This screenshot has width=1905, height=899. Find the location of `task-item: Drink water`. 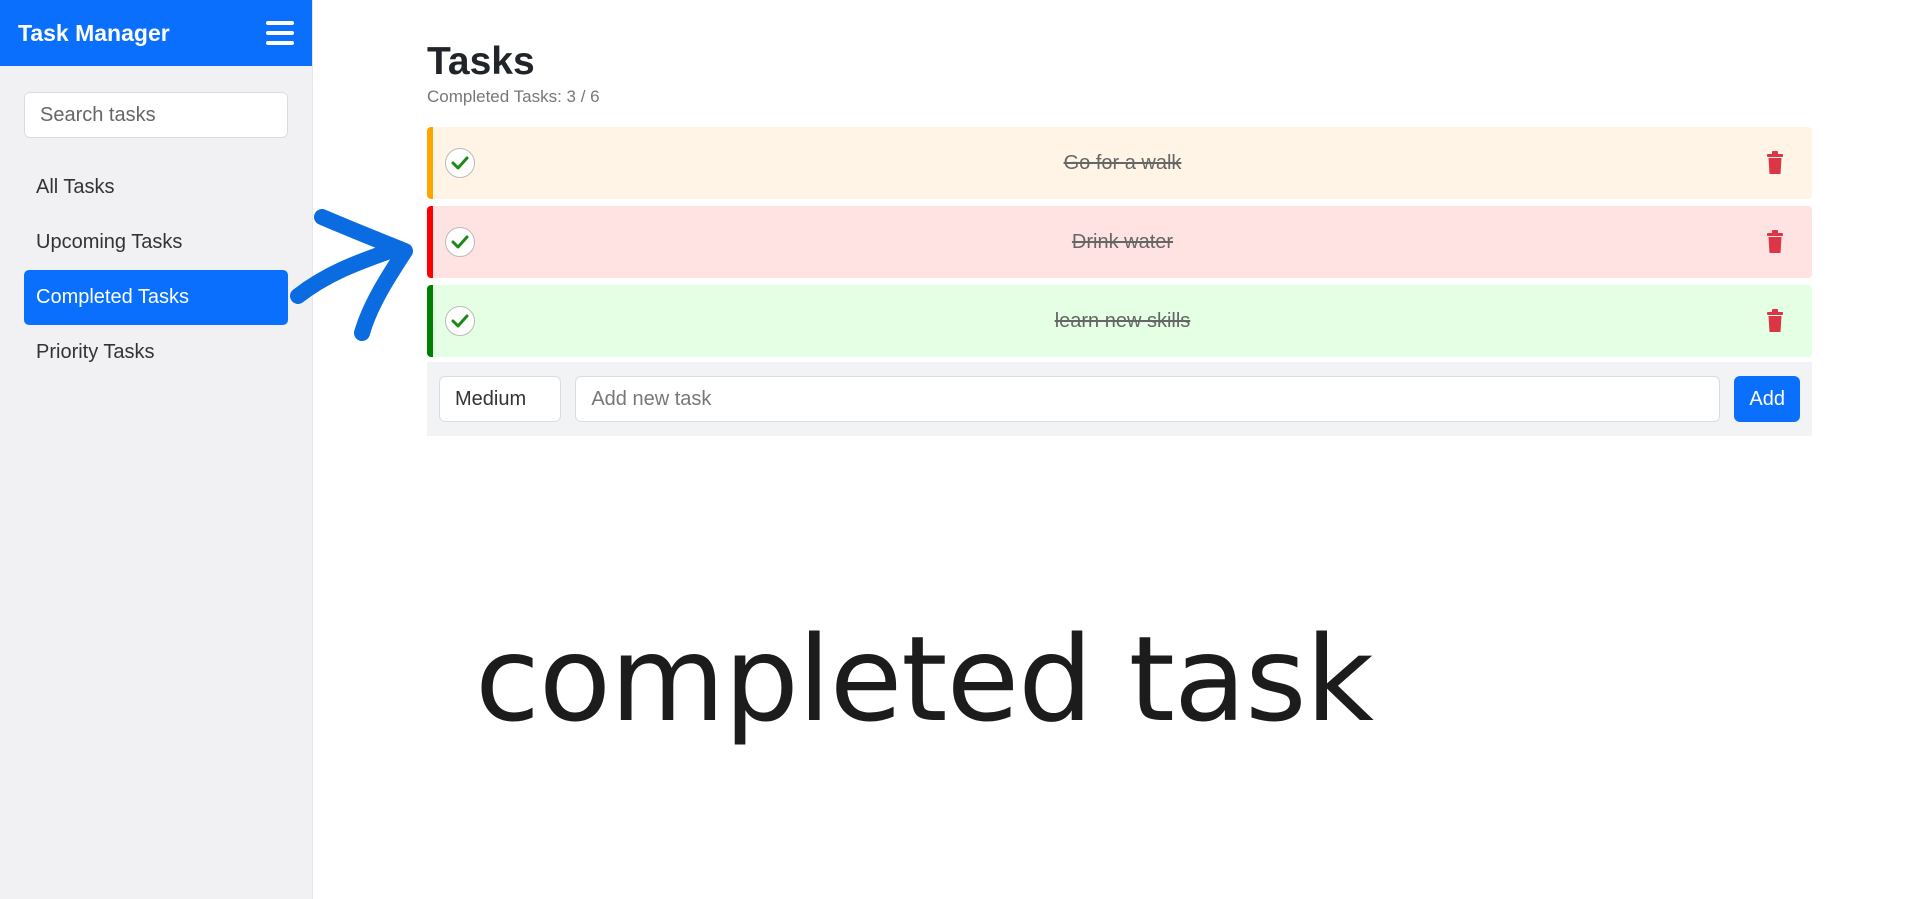

task-item: Drink water is located at coordinates (1119, 242).